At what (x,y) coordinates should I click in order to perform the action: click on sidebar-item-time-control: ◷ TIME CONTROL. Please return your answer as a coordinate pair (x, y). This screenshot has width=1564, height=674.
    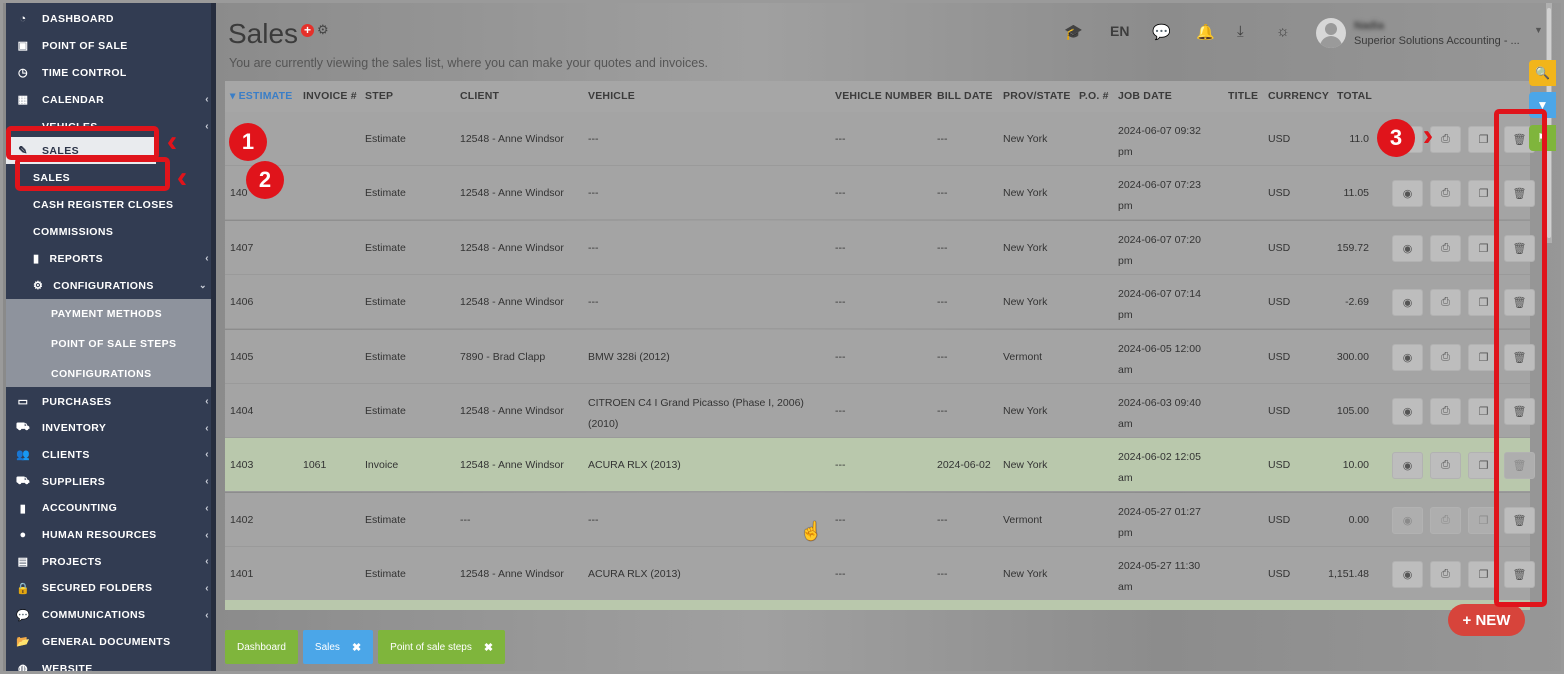
    Looking at the image, I should click on (108, 72).